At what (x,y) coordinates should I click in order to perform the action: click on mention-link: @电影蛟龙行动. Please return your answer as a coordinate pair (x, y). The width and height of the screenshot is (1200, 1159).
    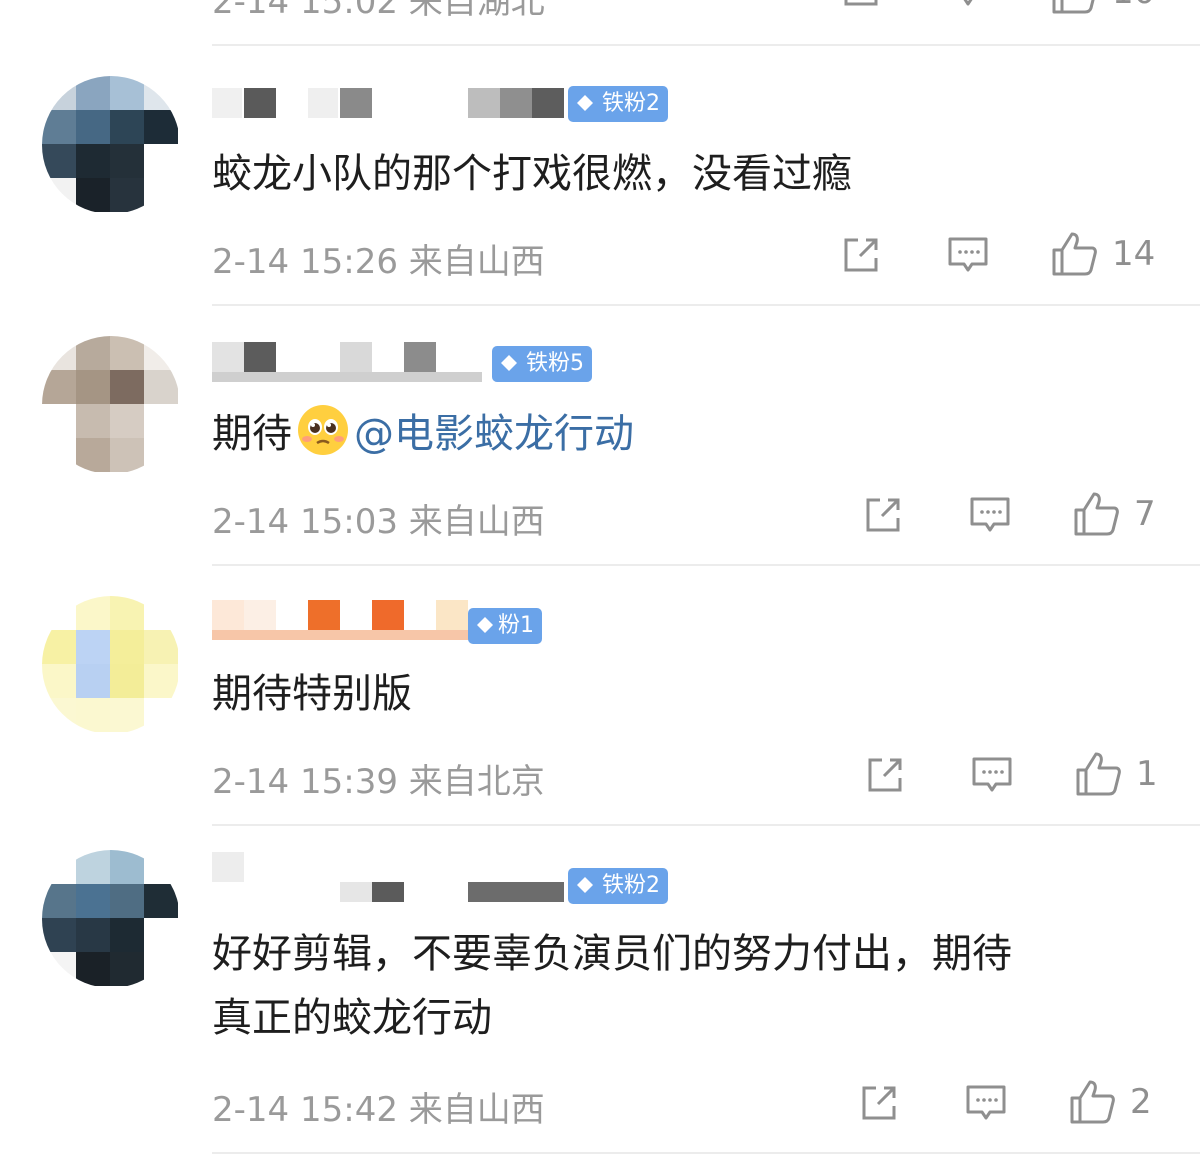
    Looking at the image, I should click on (494, 434).